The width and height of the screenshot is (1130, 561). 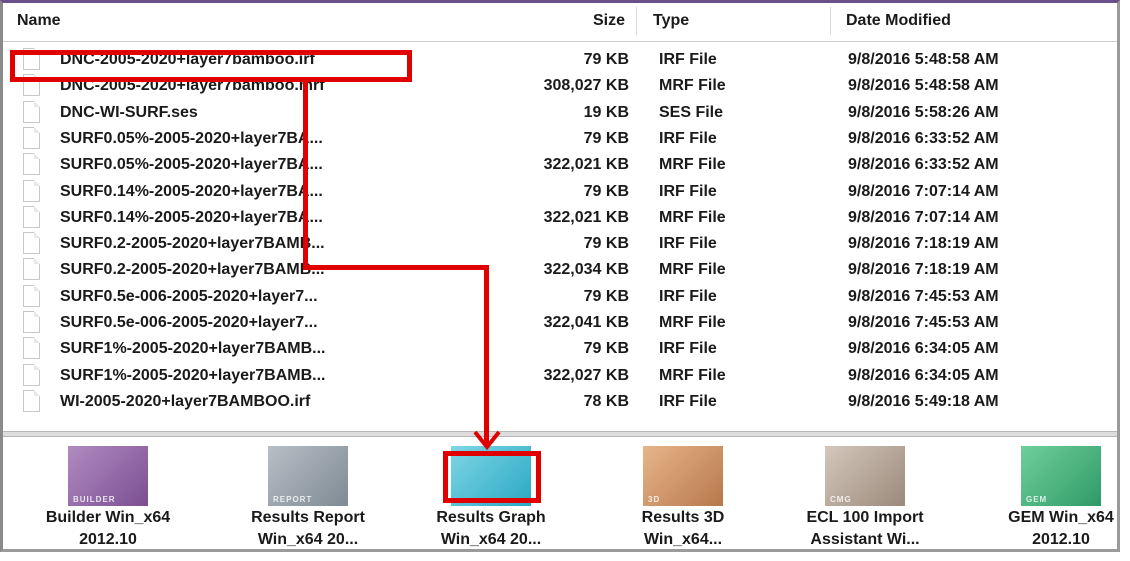 What do you see at coordinates (211, 66) in the screenshot?
I see `highlight-box-file` at bounding box center [211, 66].